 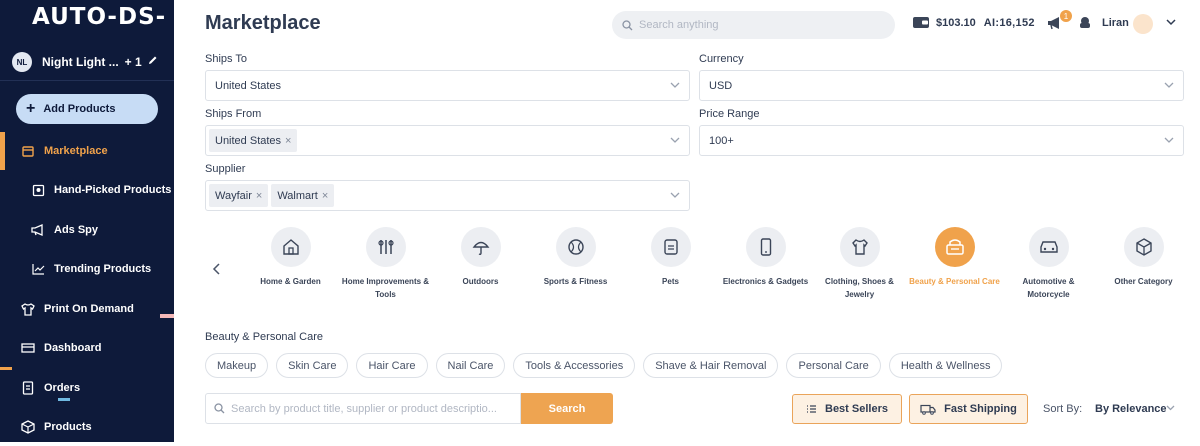 I want to click on sidebar-item-dashboard: Dashboard, so click(x=87, y=348).